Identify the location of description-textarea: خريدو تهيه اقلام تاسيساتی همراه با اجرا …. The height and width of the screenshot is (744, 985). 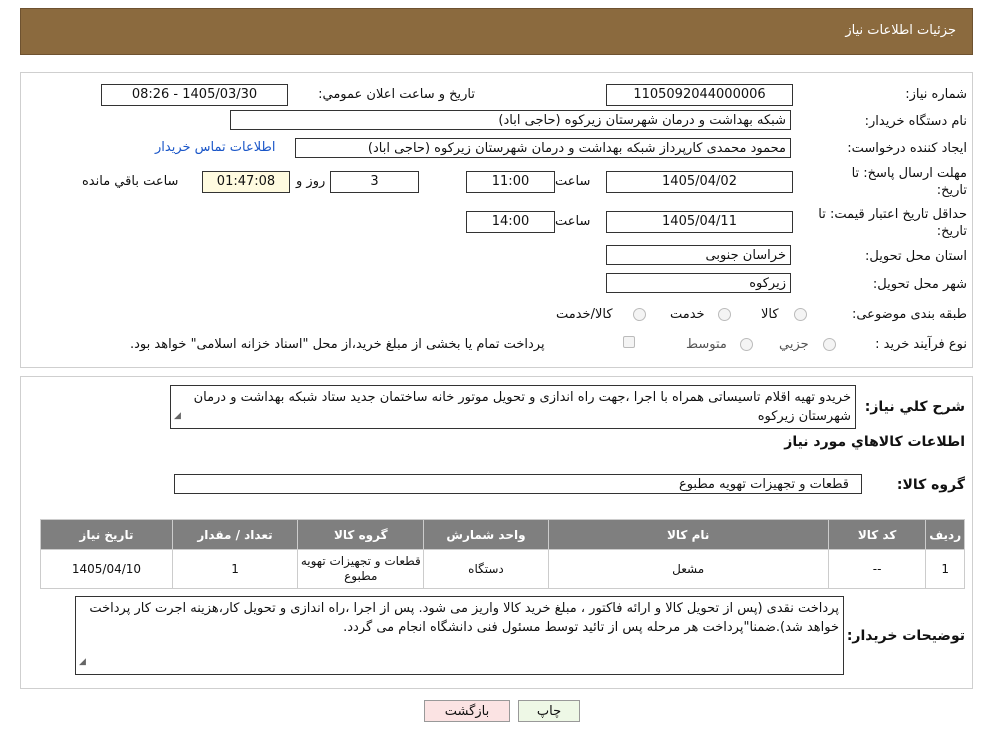
(513, 407).